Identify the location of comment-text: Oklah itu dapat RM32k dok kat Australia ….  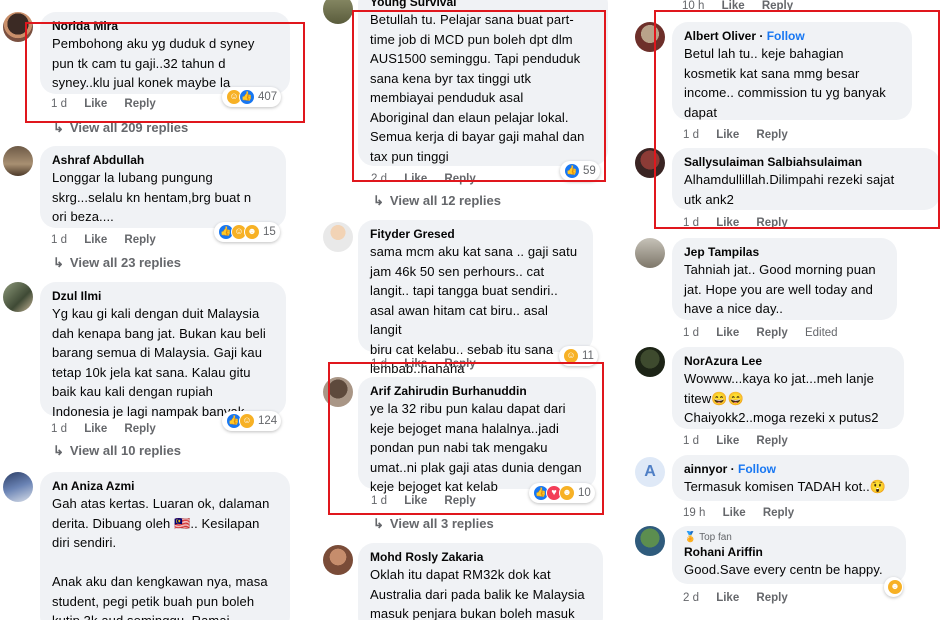
(477, 593).